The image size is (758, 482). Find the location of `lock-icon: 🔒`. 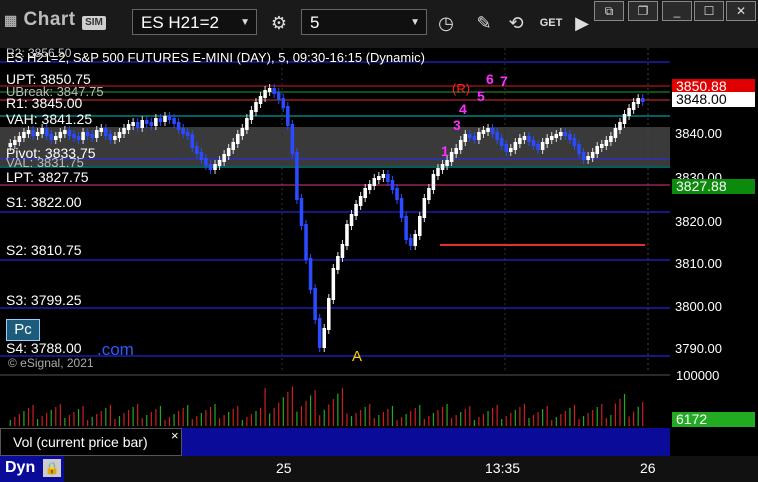

lock-icon: 🔒 is located at coordinates (52, 468).